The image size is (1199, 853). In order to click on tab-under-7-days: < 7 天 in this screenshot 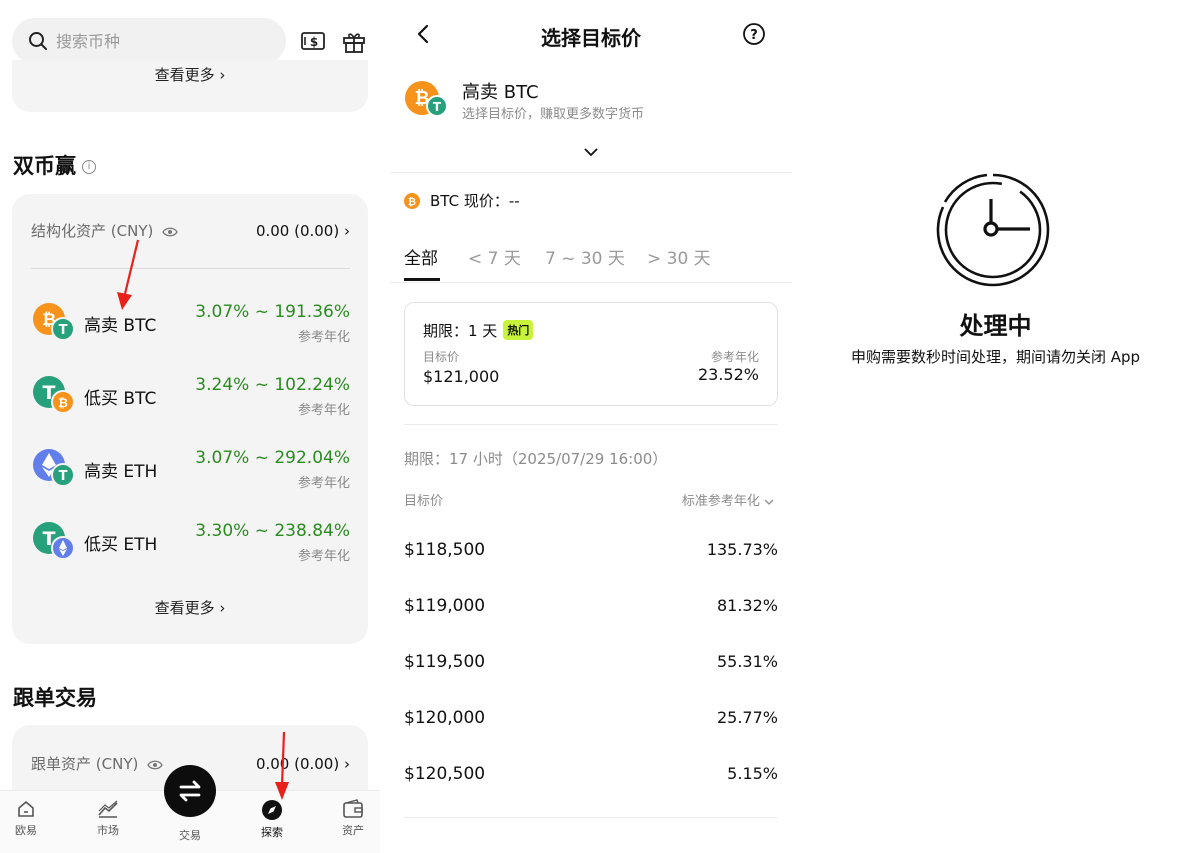, I will do `click(494, 256)`.